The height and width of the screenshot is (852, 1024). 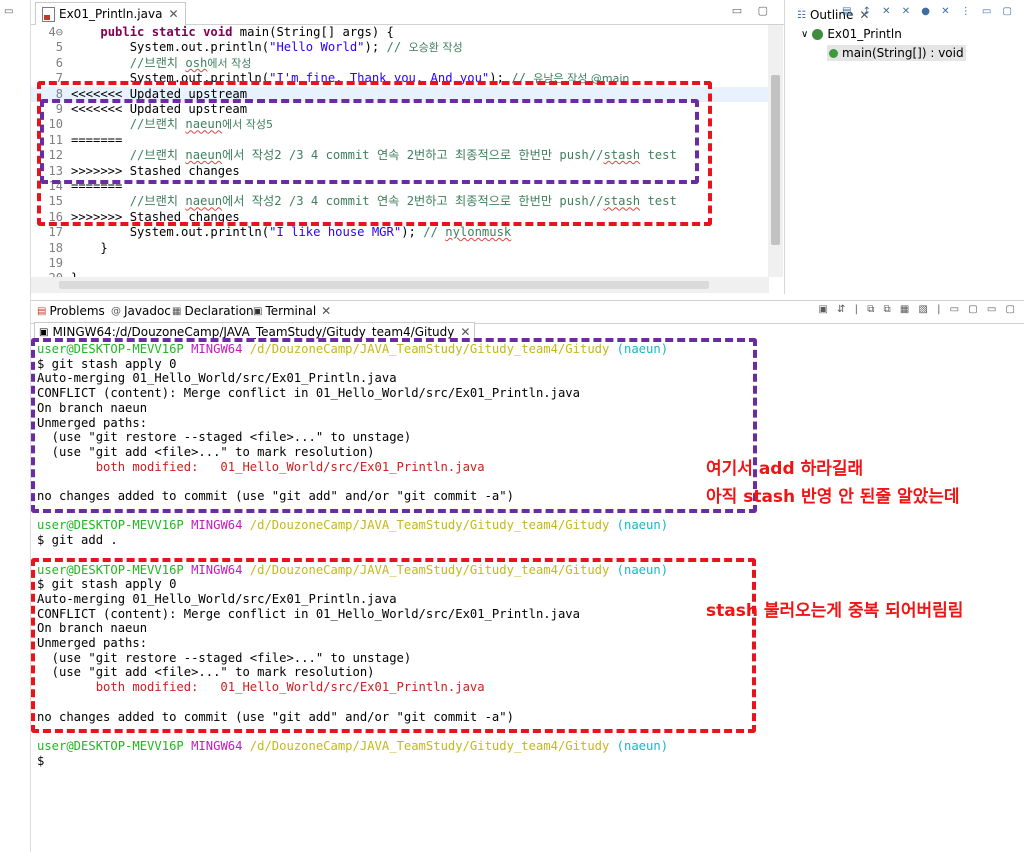 What do you see at coordinates (166, 32) in the screenshot?
I see `code-token: public static void` at bounding box center [166, 32].